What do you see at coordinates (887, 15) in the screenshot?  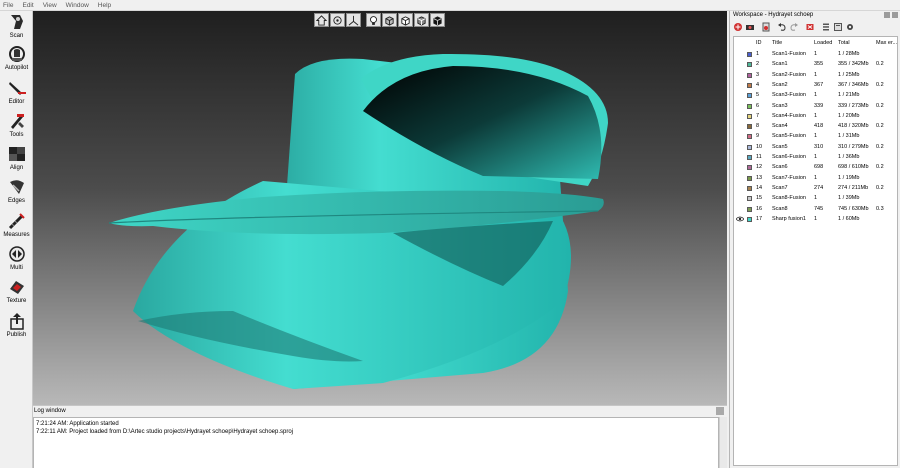 I see `float-icon` at bounding box center [887, 15].